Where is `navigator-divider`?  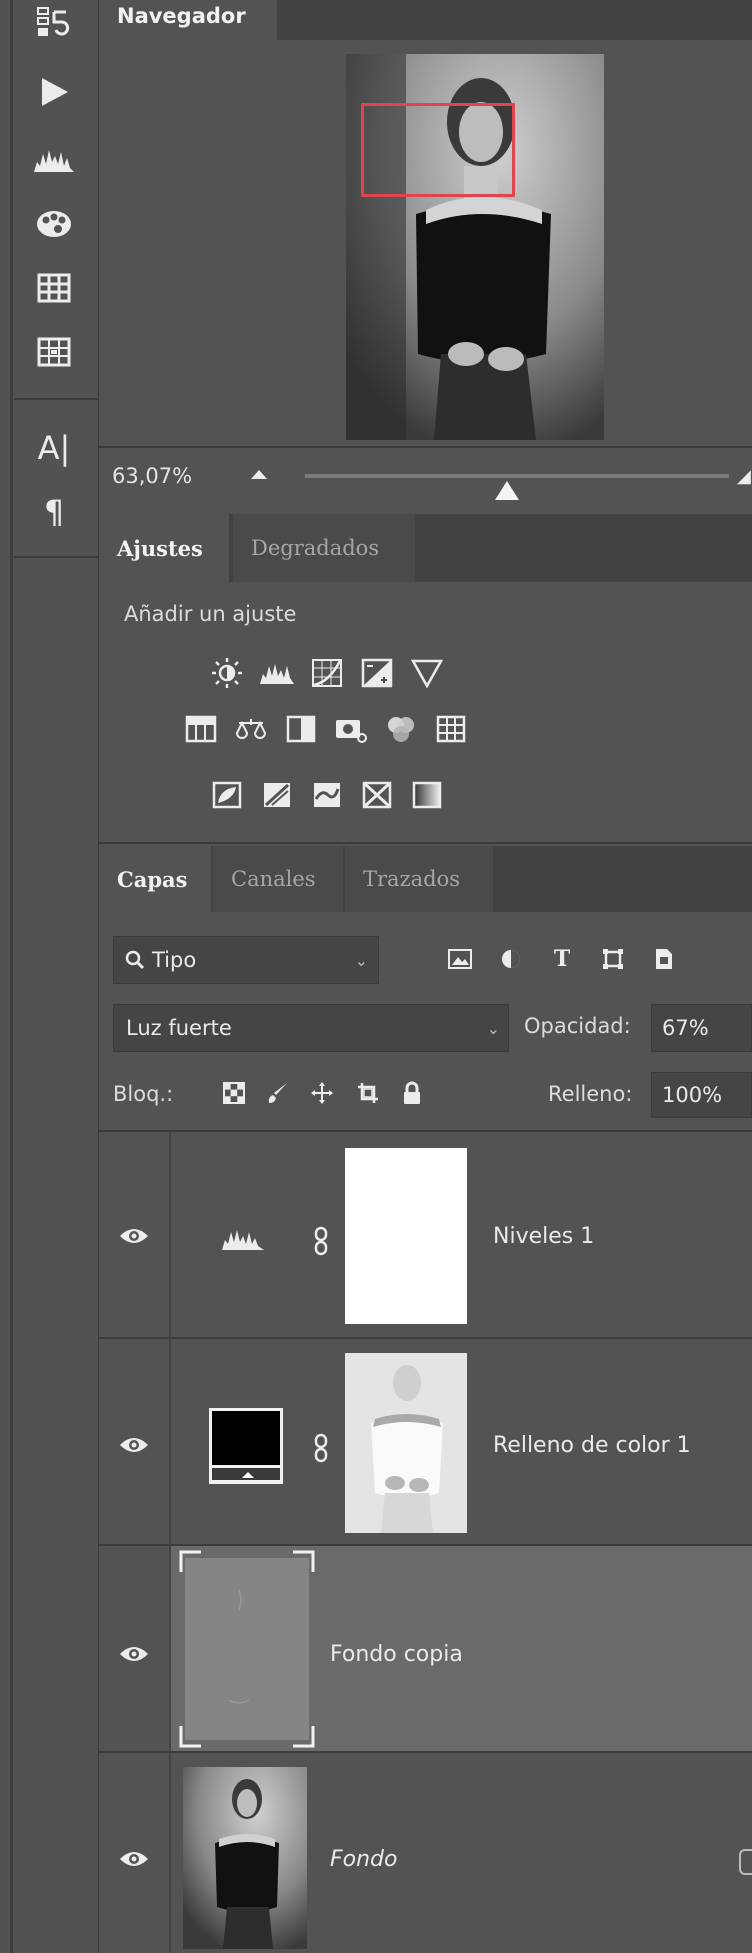 navigator-divider is located at coordinates (425, 447).